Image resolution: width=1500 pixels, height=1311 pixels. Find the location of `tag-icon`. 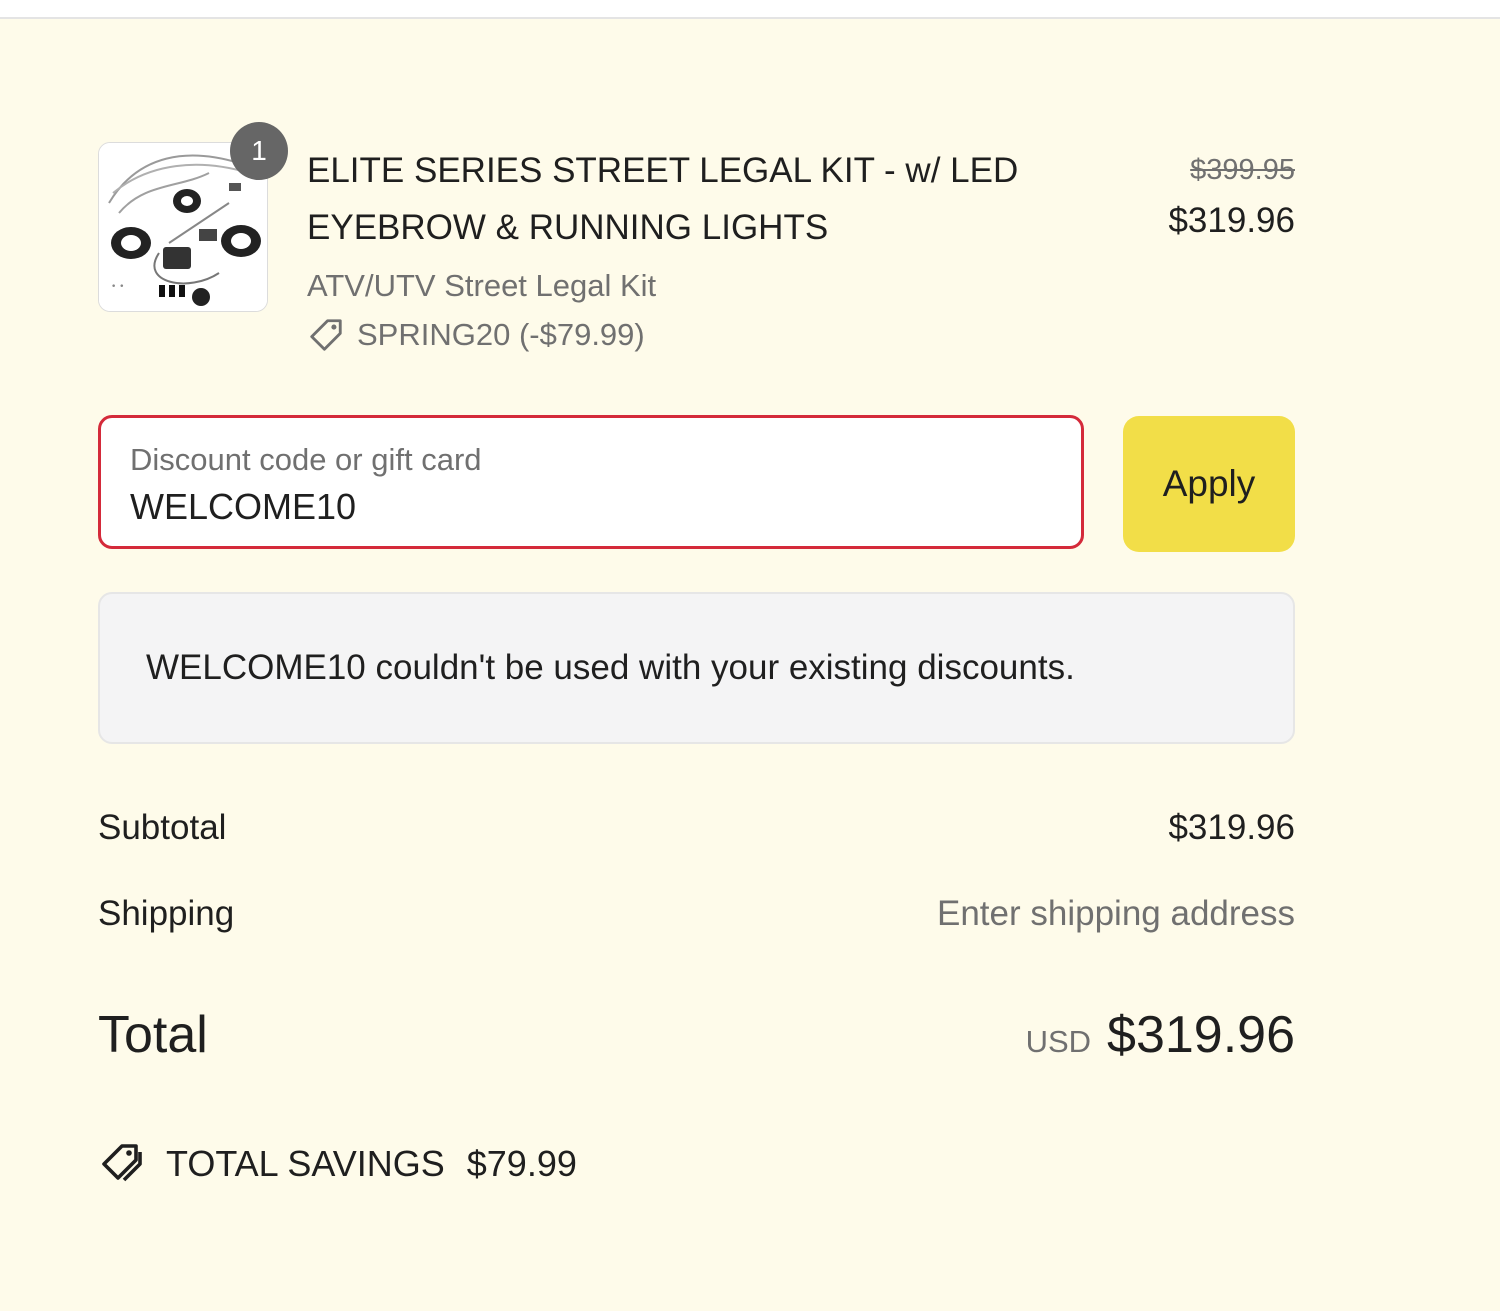

tag-icon is located at coordinates (326, 335).